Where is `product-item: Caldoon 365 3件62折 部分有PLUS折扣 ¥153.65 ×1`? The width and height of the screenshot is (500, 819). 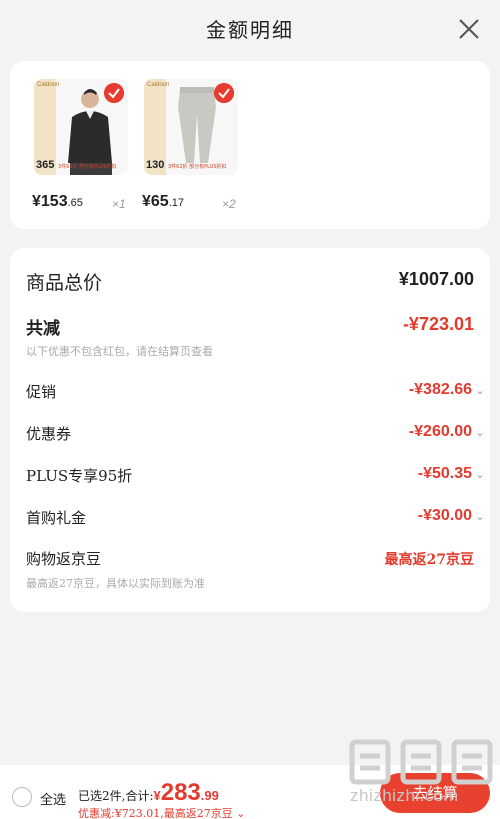 product-item: Caldoon 365 3件62折 部分有PLUS折扣 ¥153.65 ×1 is located at coordinates (80, 145).